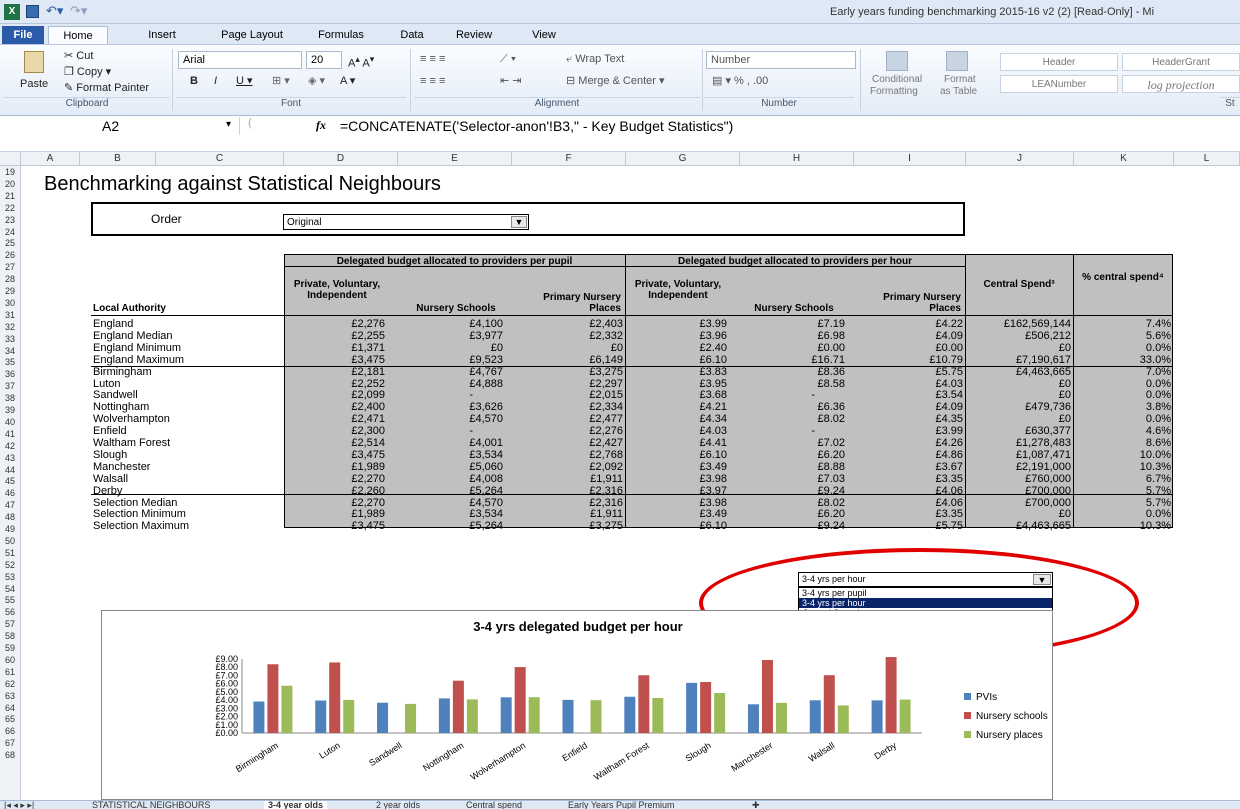 The width and height of the screenshot is (1240, 809). I want to click on row-header: 24, so click(10, 233).